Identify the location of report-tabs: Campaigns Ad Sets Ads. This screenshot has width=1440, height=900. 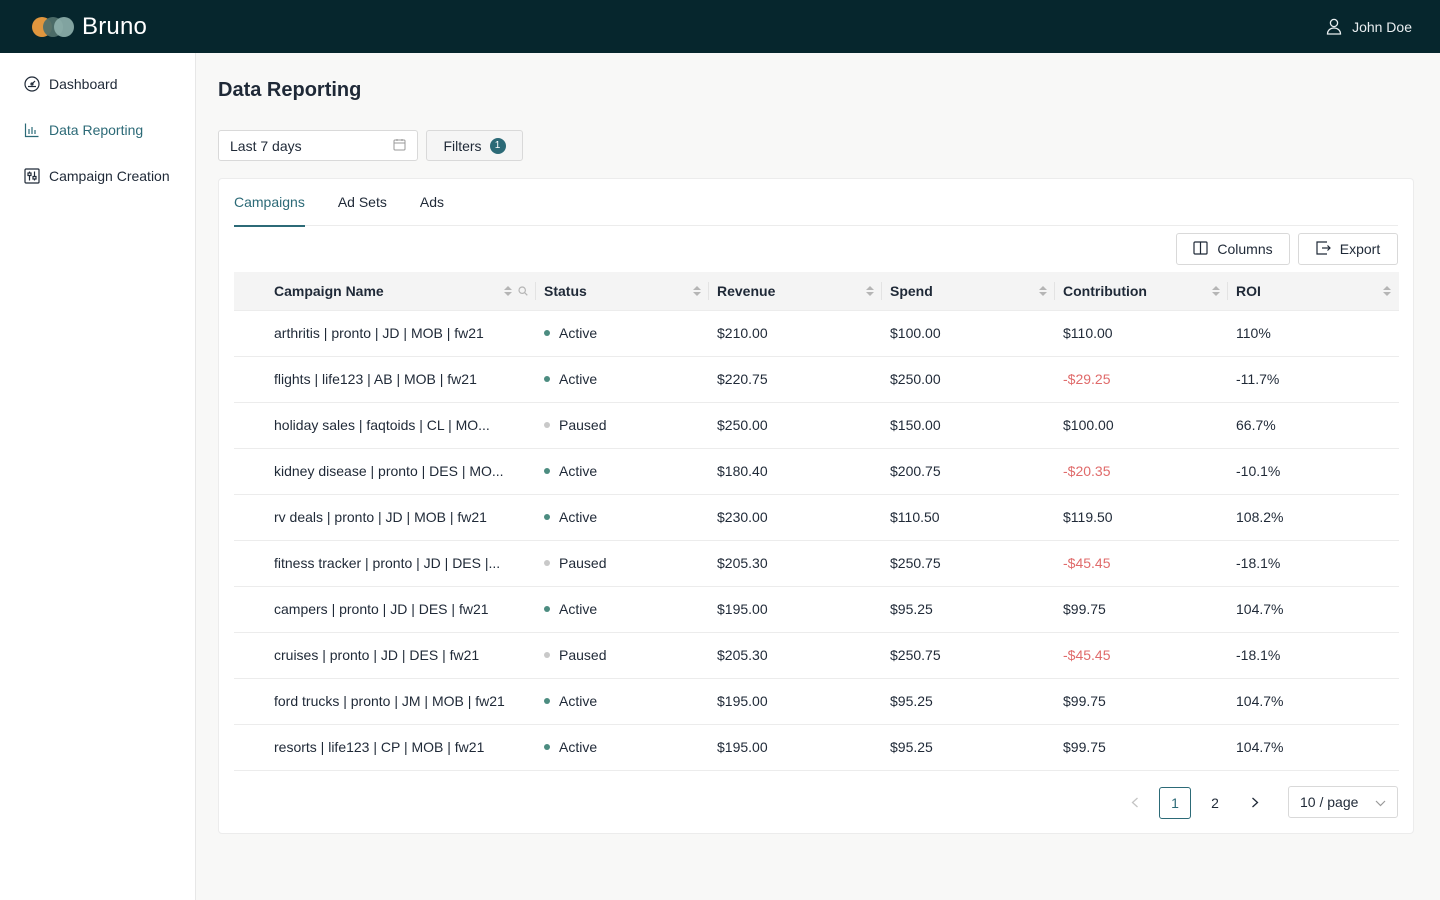
(816, 203).